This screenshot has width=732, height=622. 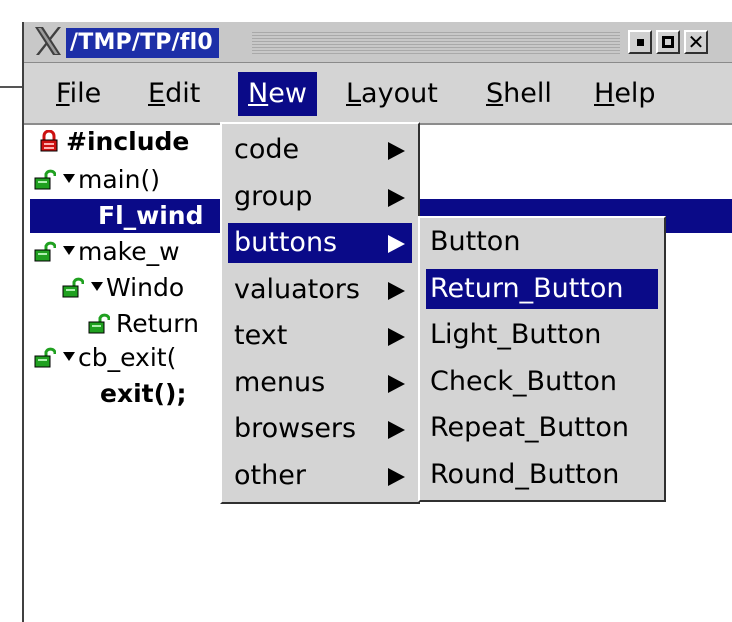 I want to click on menu-item-label: Button, so click(x=475, y=241).